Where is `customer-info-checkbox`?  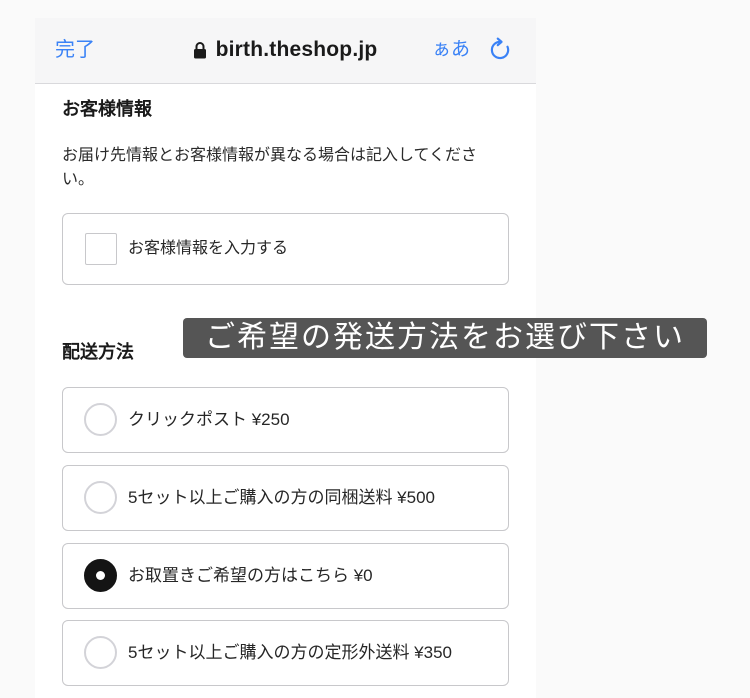
customer-info-checkbox is located at coordinates (101, 249).